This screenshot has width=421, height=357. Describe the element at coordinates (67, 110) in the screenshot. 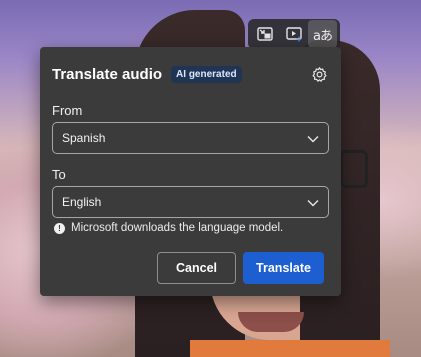

I see `from-label: From` at that location.